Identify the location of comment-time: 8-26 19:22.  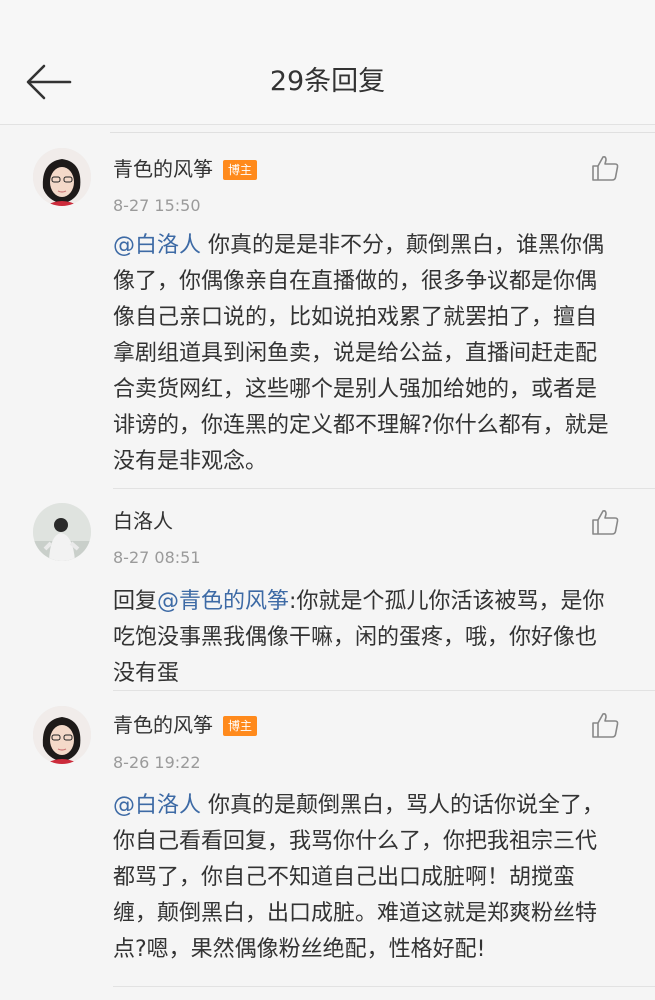
(157, 762).